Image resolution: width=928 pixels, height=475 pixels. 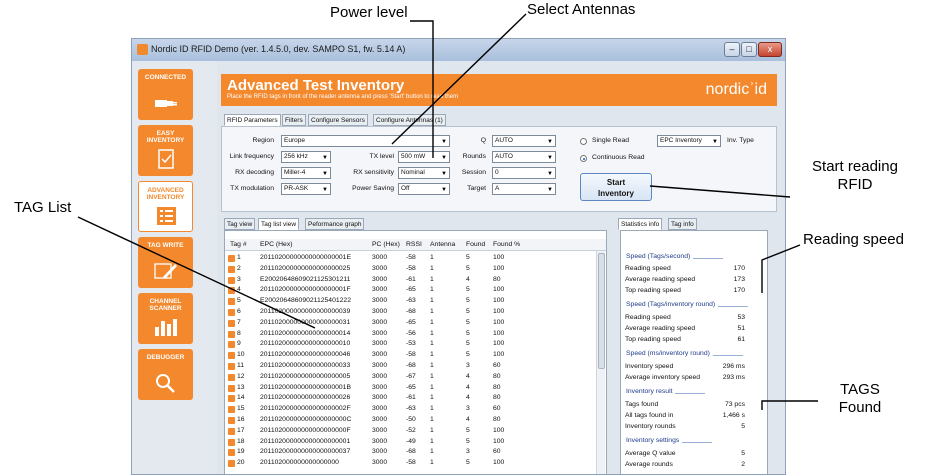 I want to click on table-row: 6 201102000000000000000039 3000 -68 1 5 100, so click(x=415, y=312).